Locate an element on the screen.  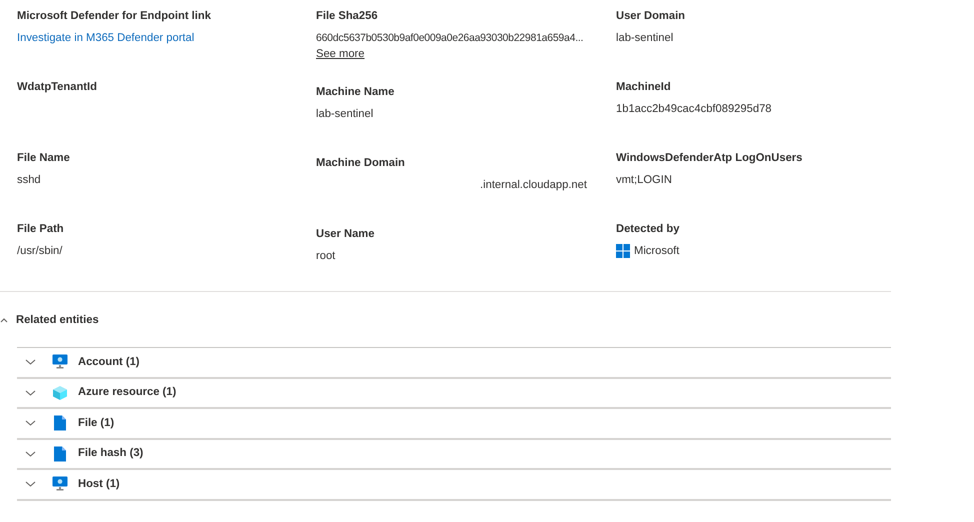
entity-group-row: Account (1) is located at coordinates (454, 363).